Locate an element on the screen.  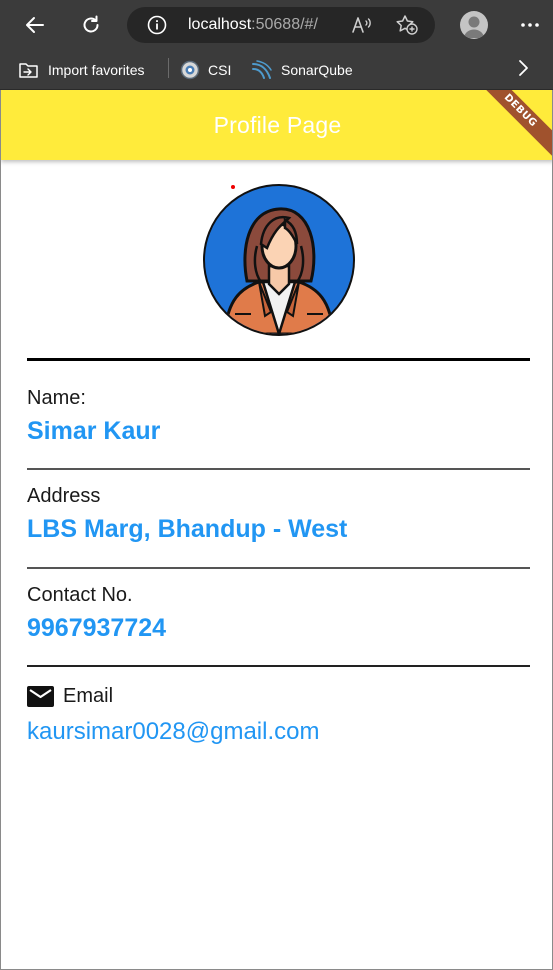
refresh-button is located at coordinates (91, 25).